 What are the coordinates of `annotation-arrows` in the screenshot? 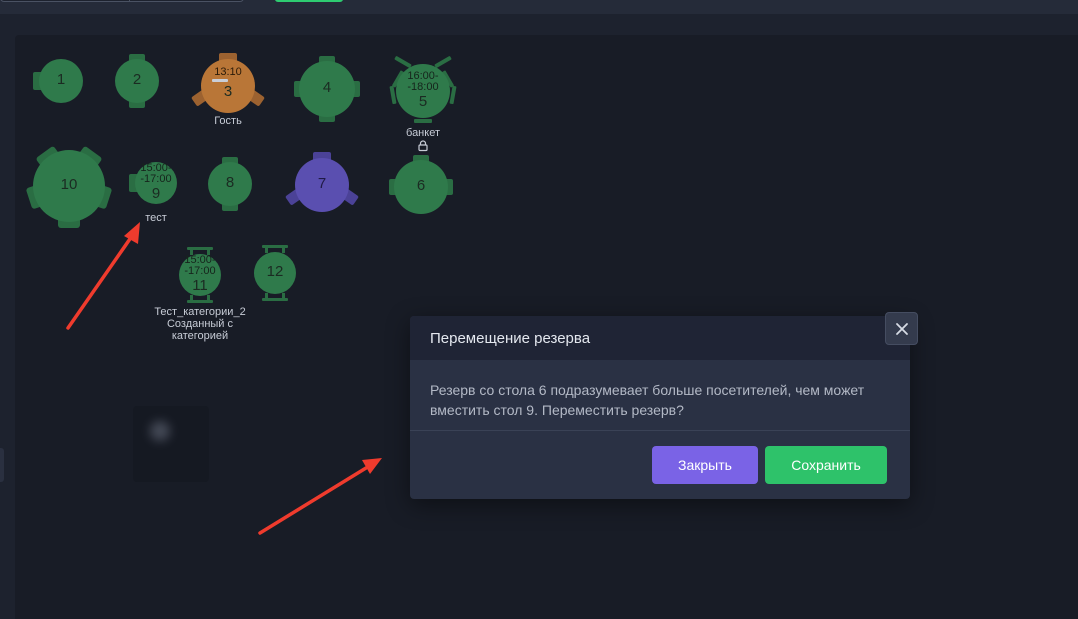 It's located at (224, 378).